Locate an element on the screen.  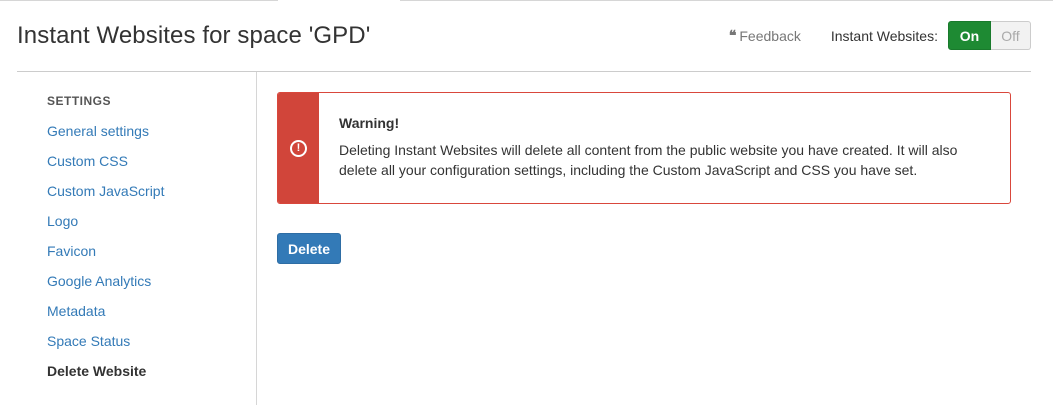
sidebar-item-custom-javascript: Custom JavaScript is located at coordinates (151, 197).